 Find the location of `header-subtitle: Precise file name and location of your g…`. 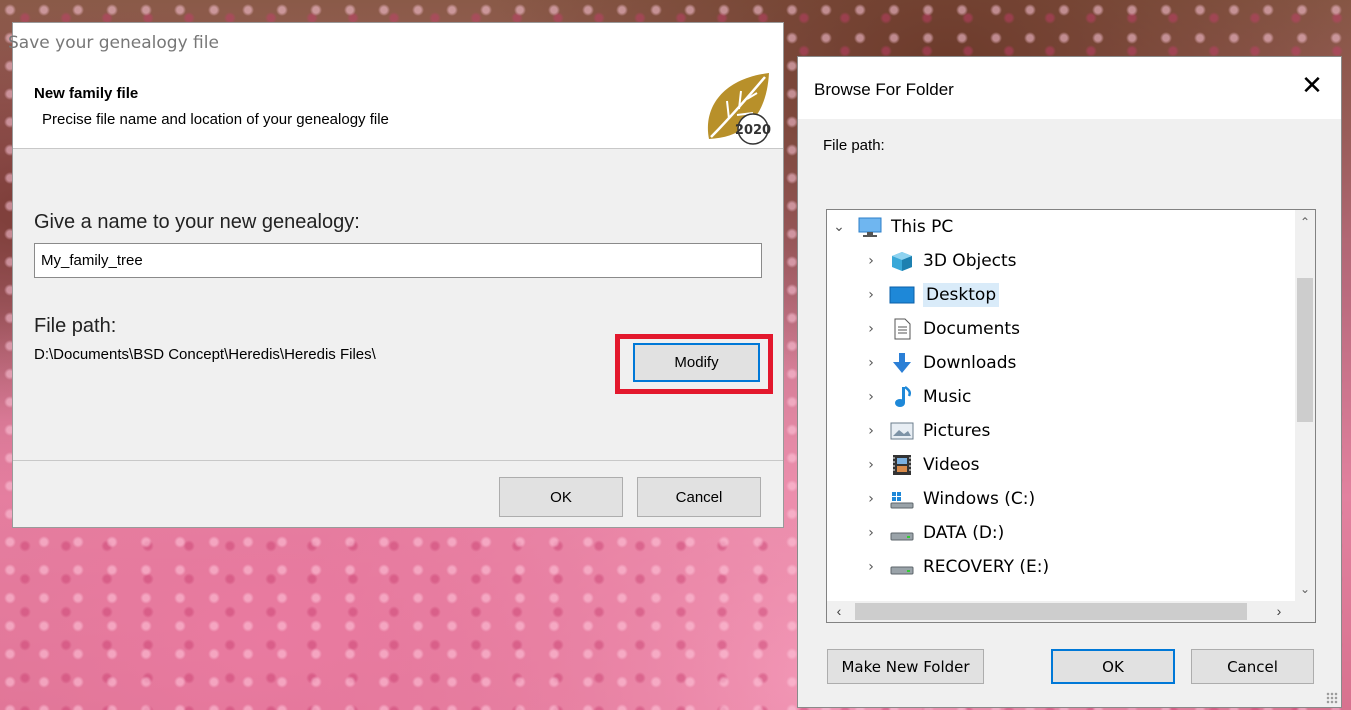

header-subtitle: Precise file name and location of your g… is located at coordinates (215, 119).